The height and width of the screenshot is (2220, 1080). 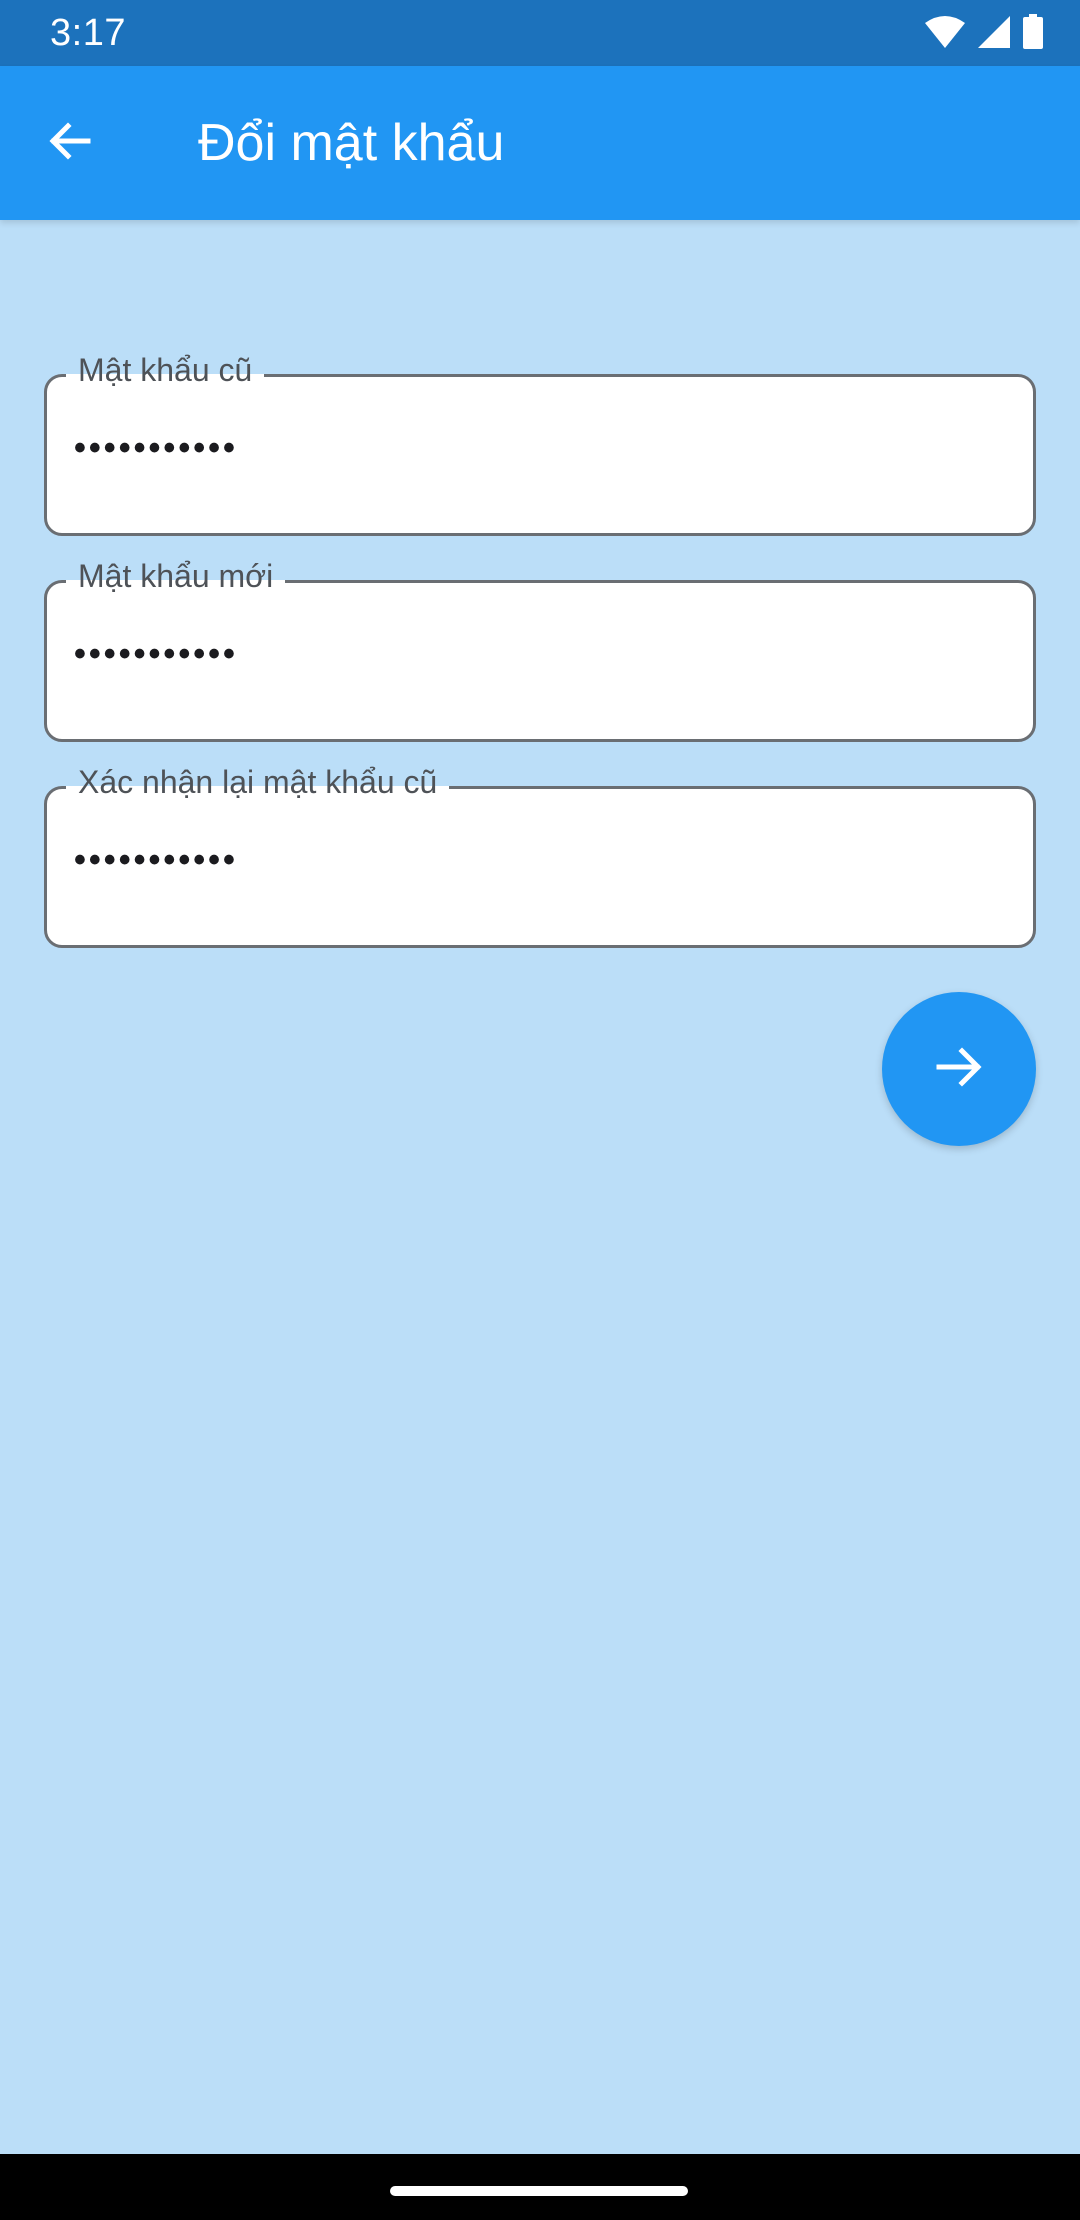 I want to click on back-button, so click(x=70, y=143).